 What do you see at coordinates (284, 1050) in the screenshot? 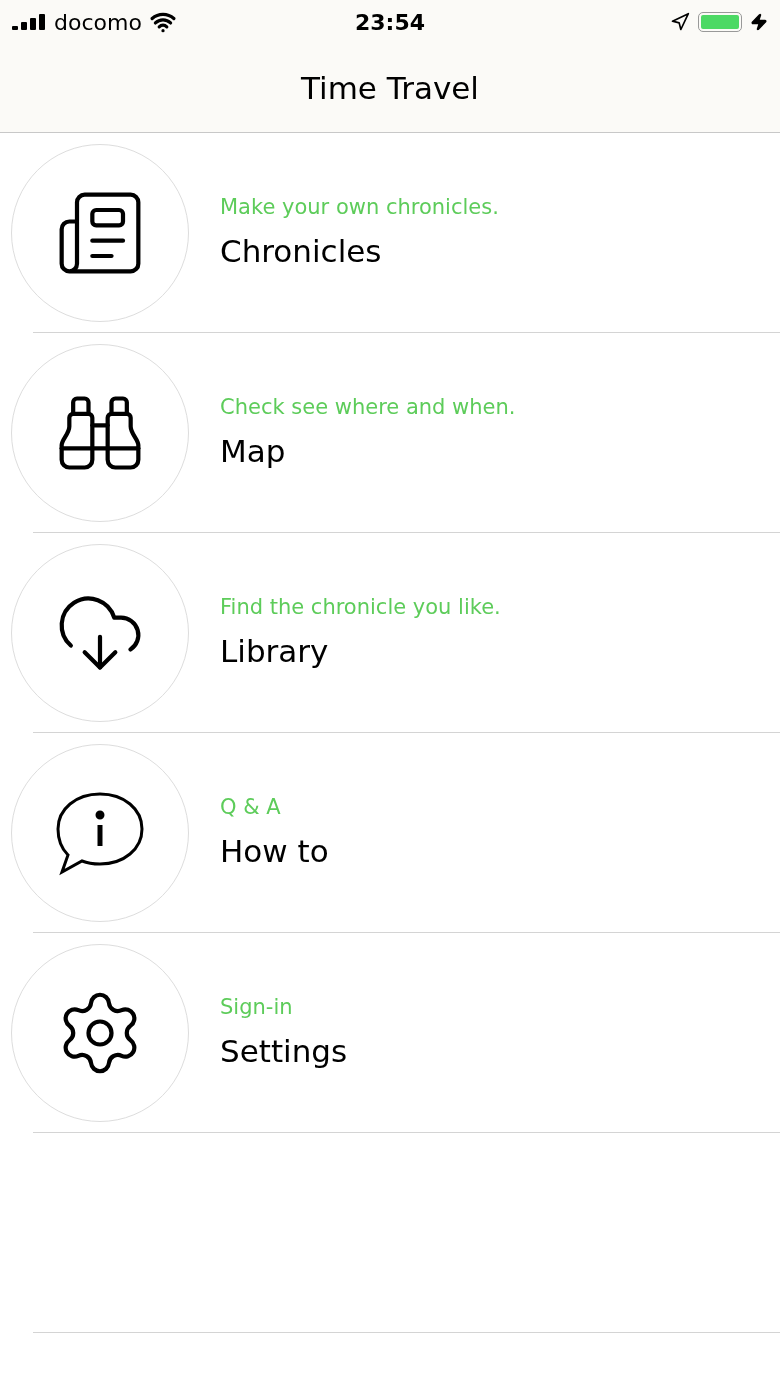
I see `item-title: Settings` at bounding box center [284, 1050].